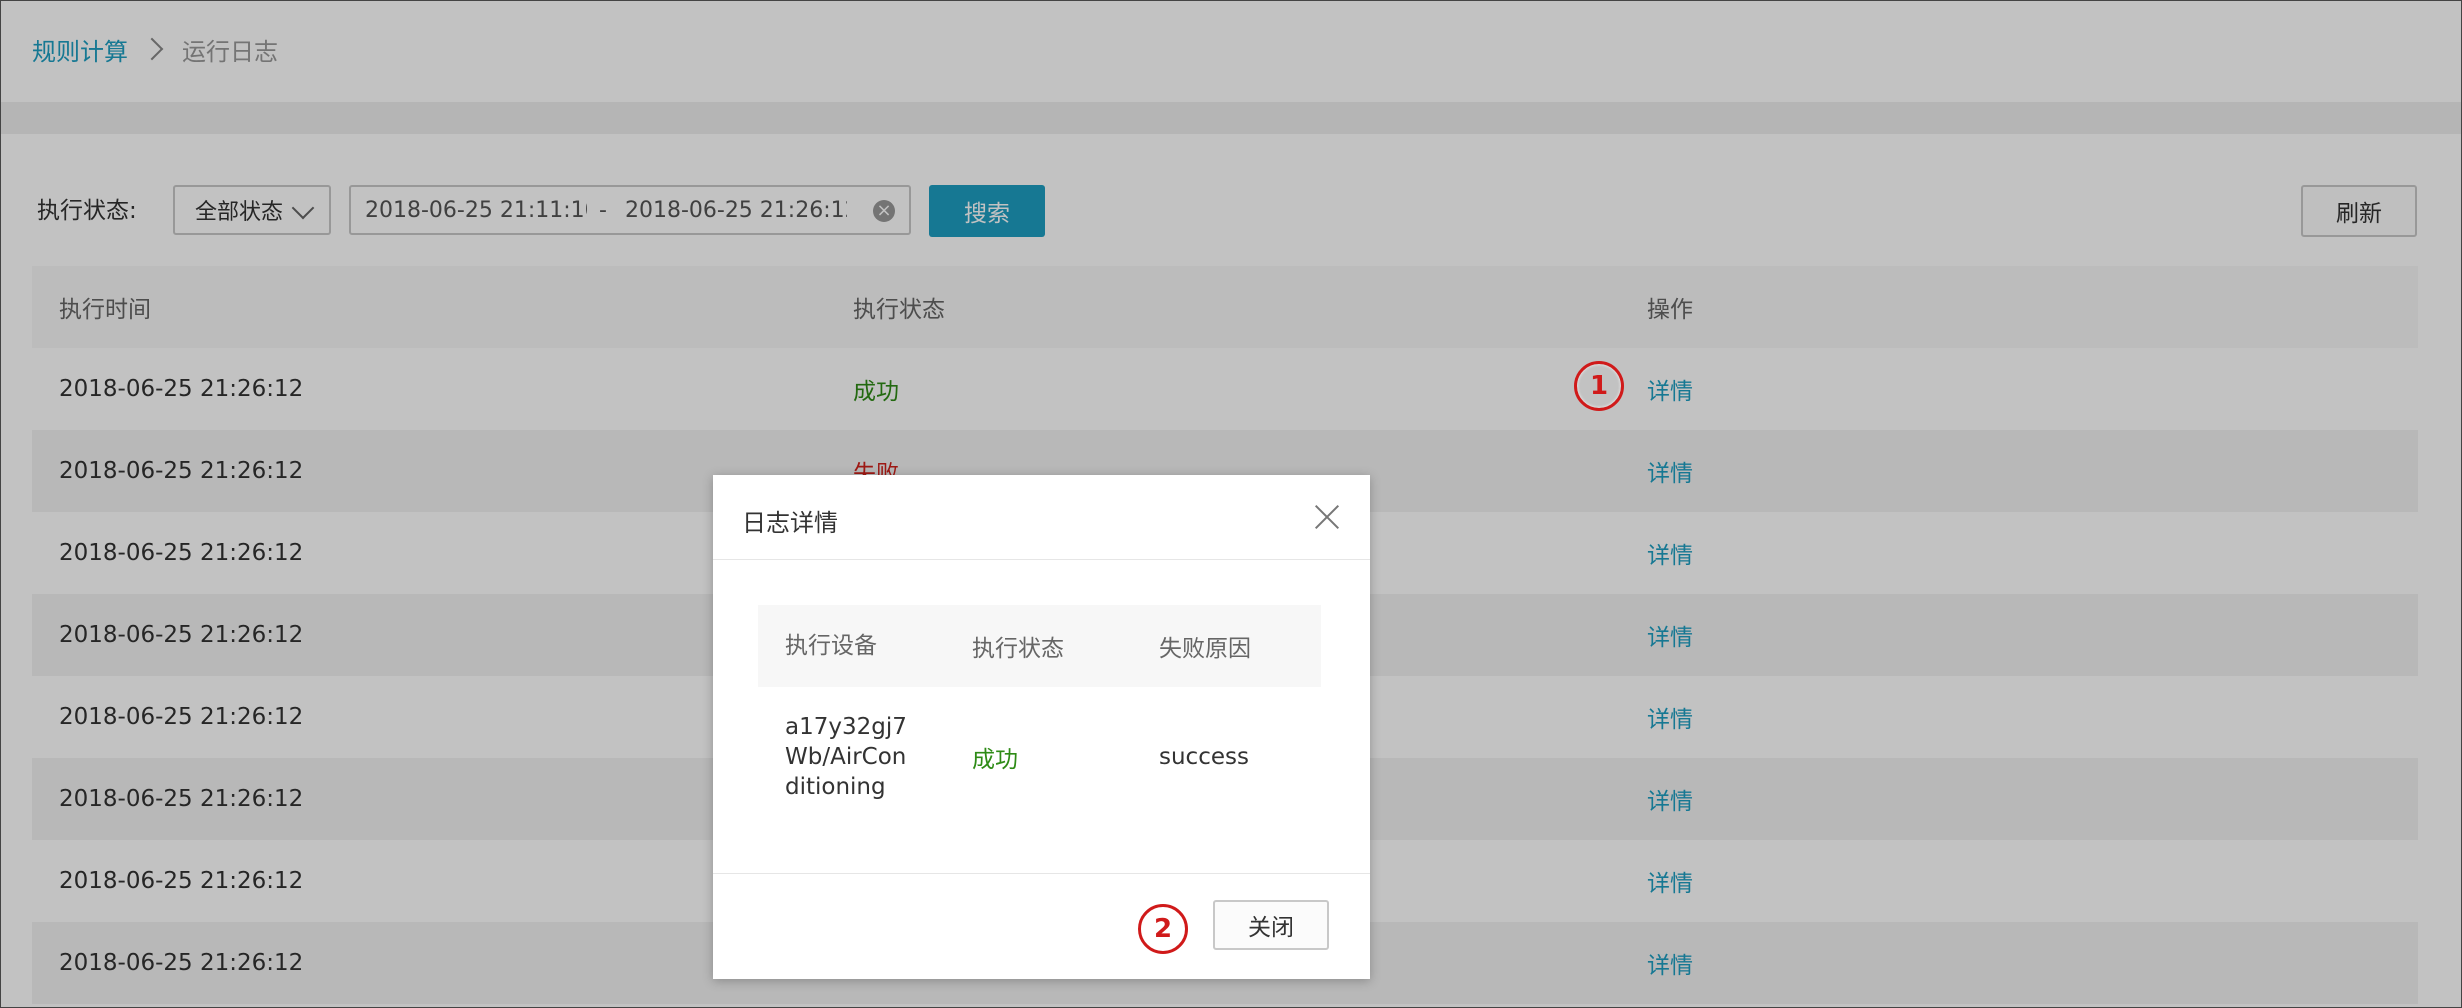 Image resolution: width=2462 pixels, height=1008 pixels. What do you see at coordinates (1018, 649) in the screenshot?
I see `column-header-status: 执行状态` at bounding box center [1018, 649].